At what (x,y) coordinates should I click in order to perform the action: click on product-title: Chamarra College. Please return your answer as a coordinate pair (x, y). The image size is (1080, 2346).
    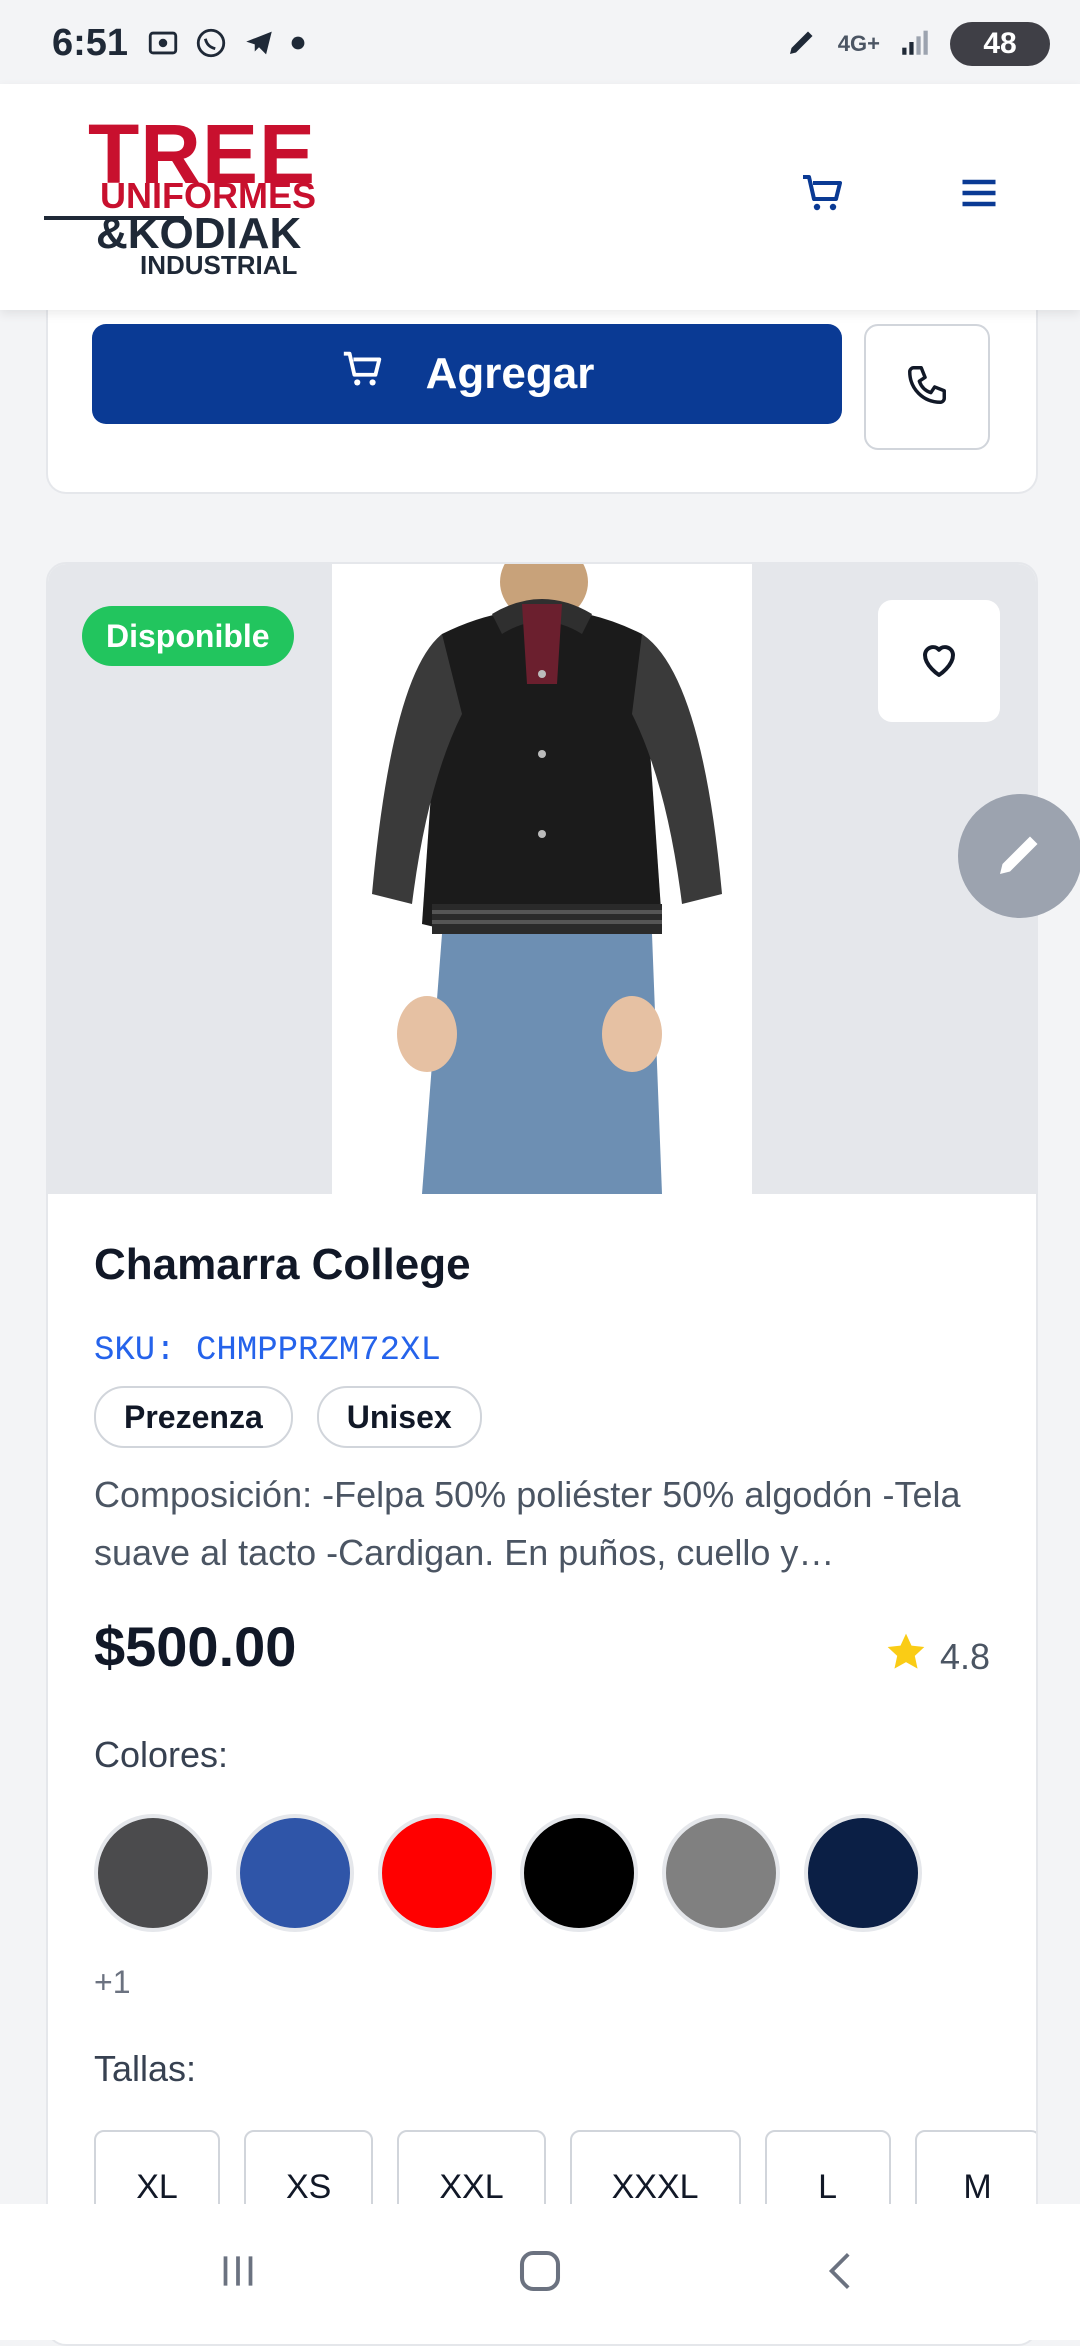
    Looking at the image, I should click on (282, 1264).